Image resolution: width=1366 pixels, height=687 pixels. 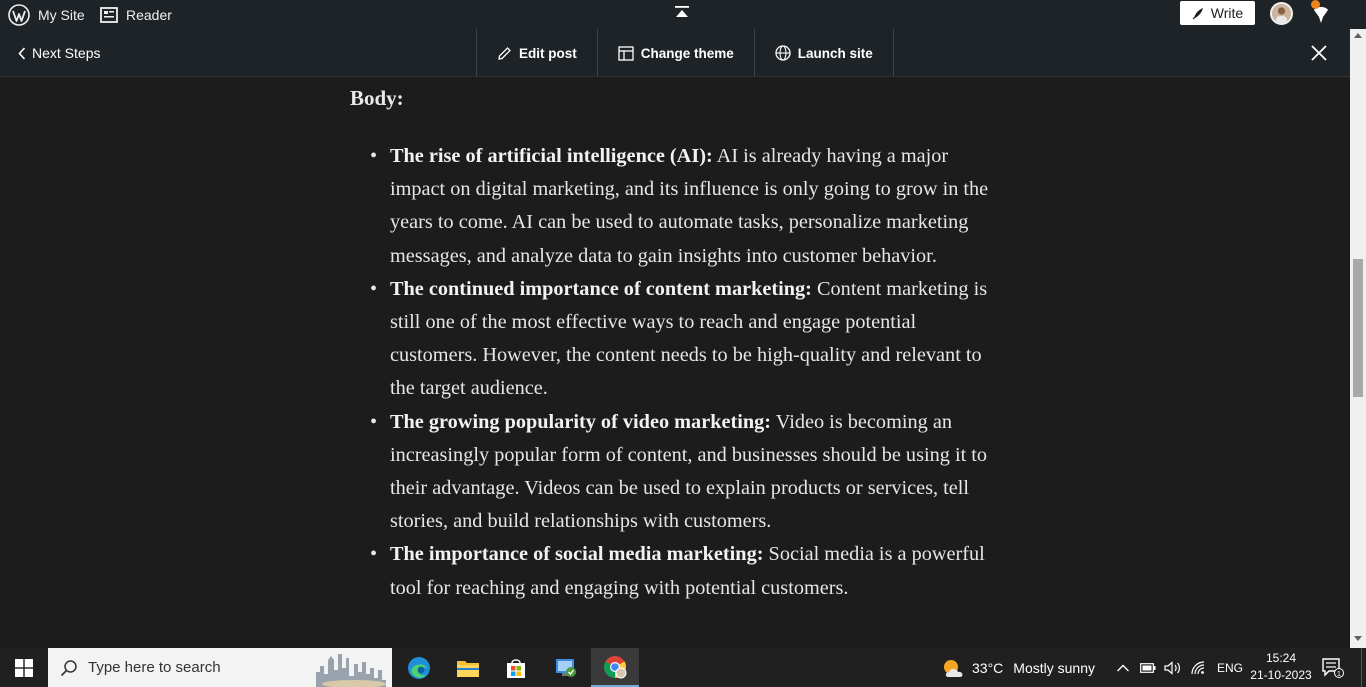 I want to click on next-steps-label: Next Steps, so click(x=66, y=53).